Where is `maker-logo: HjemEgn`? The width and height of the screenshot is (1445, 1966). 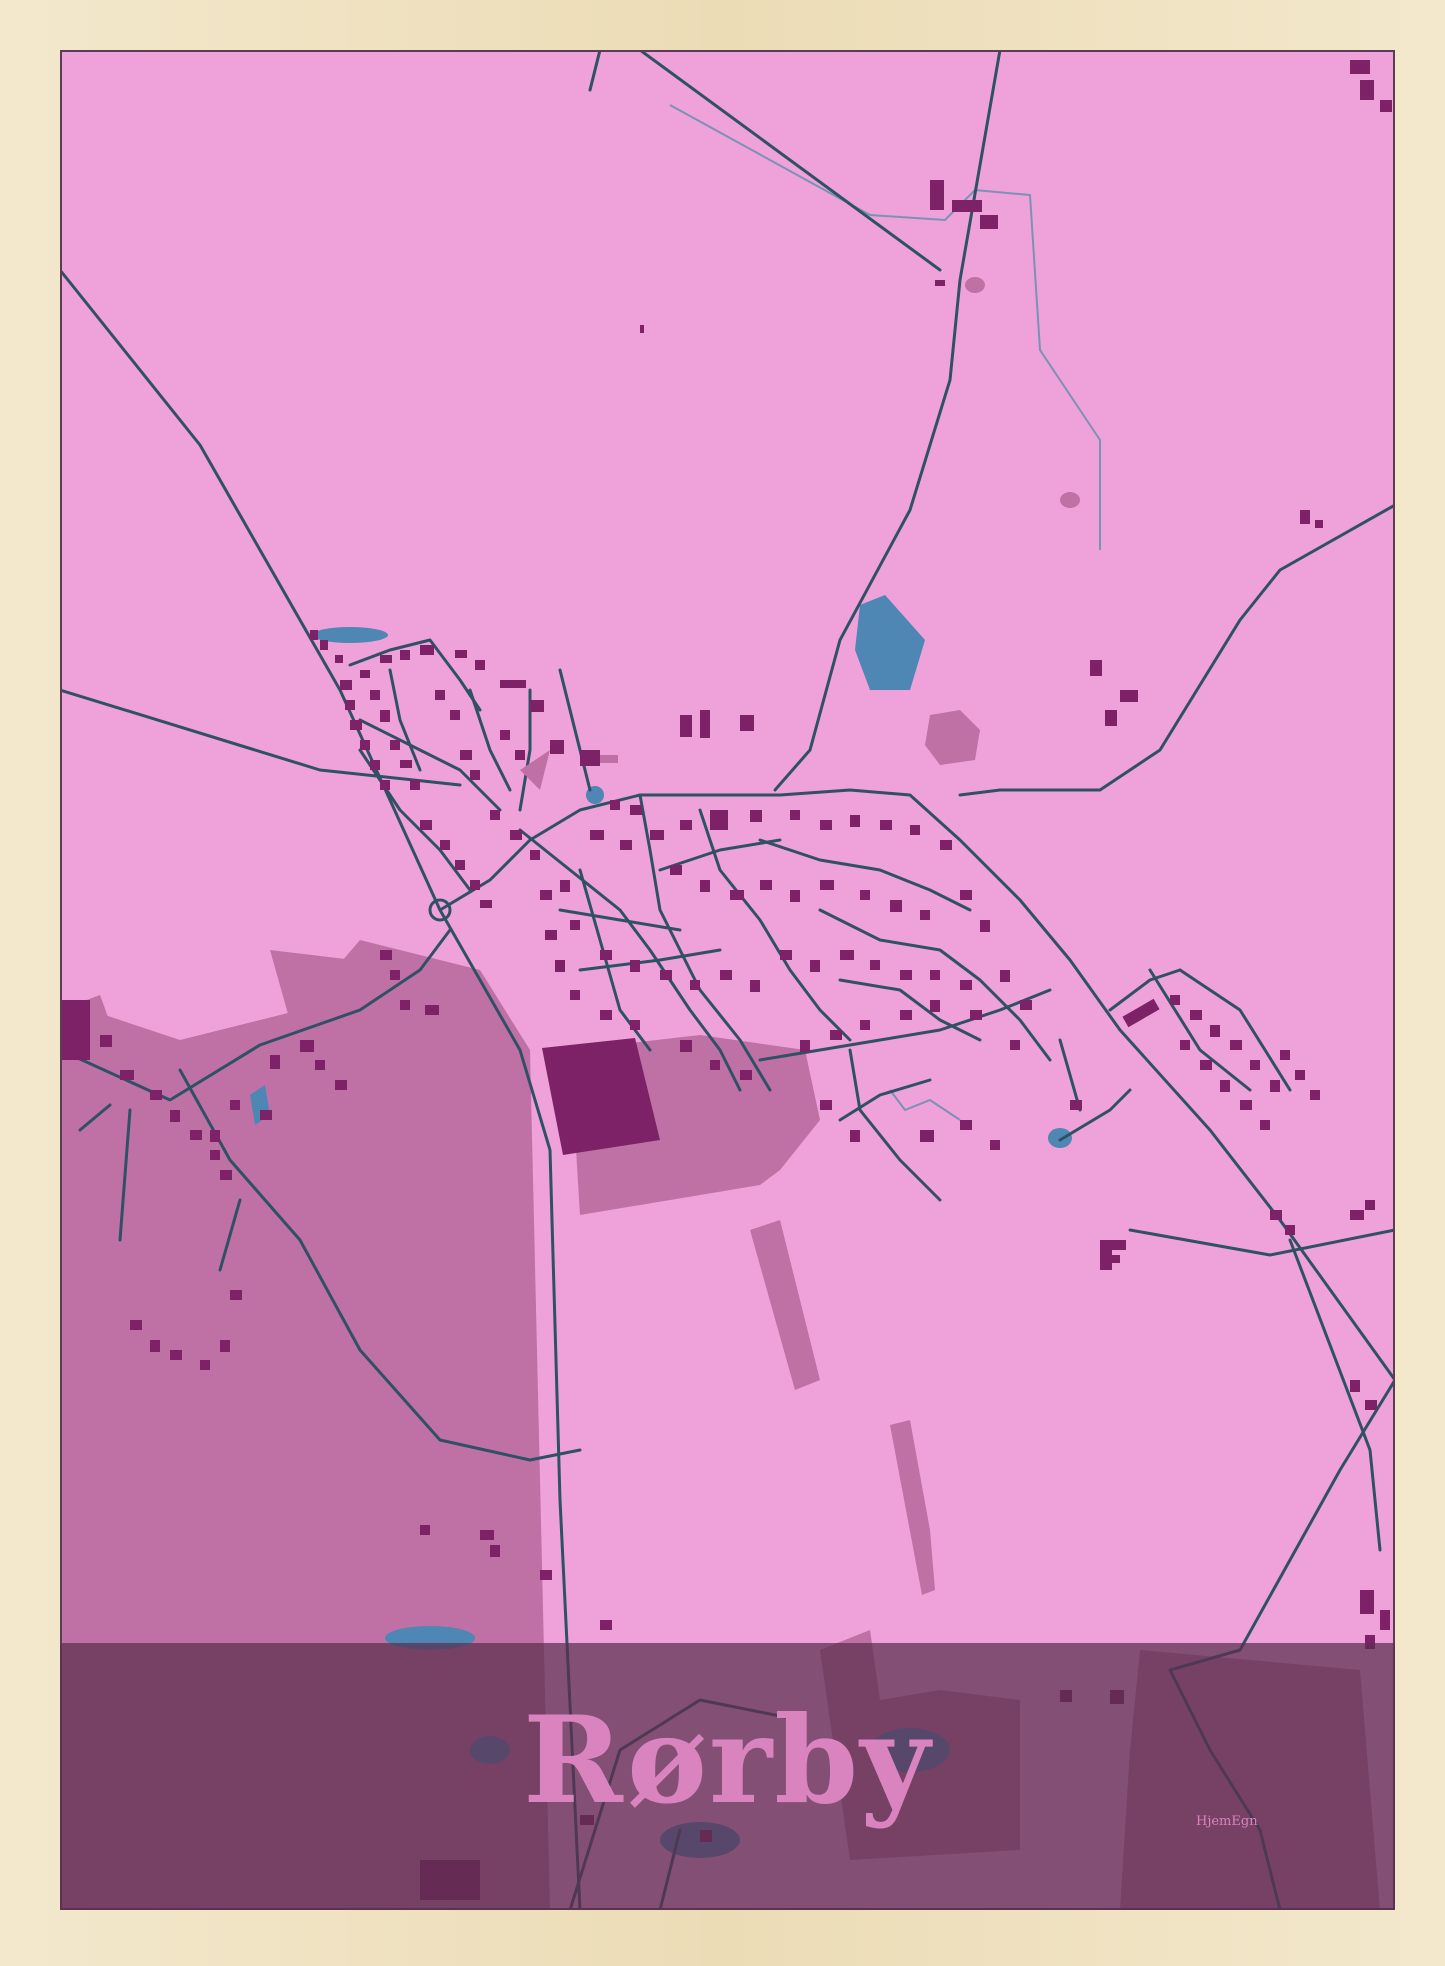
maker-logo: HjemEgn is located at coordinates (1227, 1821).